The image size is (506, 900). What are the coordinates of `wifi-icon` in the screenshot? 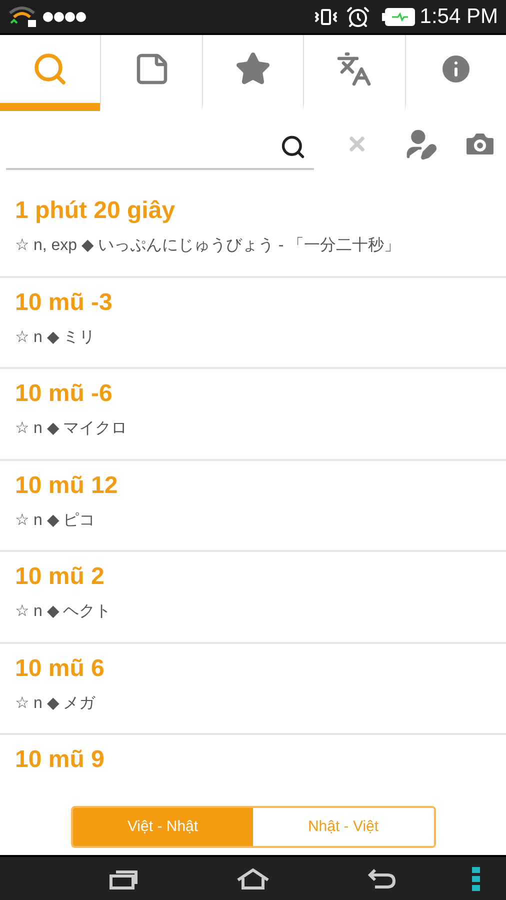 It's located at (23, 16).